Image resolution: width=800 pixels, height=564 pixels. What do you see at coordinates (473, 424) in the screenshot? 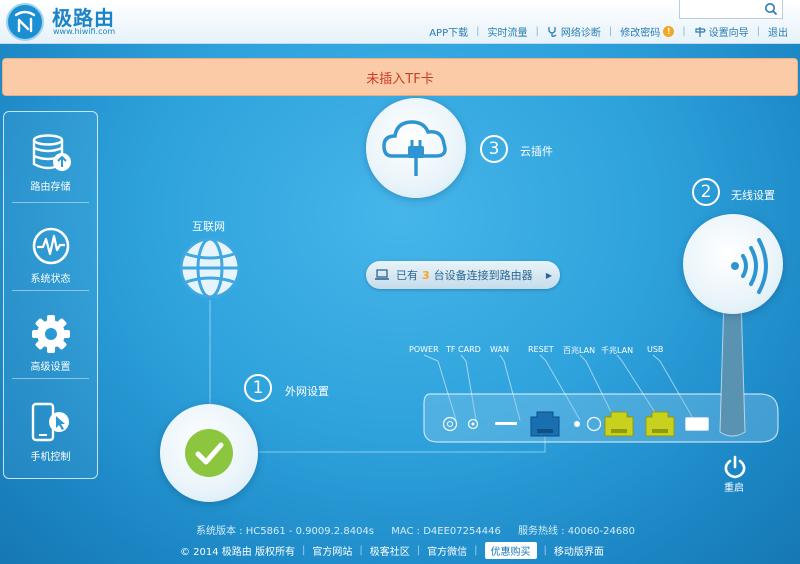
I see `tf-card-port-icon` at bounding box center [473, 424].